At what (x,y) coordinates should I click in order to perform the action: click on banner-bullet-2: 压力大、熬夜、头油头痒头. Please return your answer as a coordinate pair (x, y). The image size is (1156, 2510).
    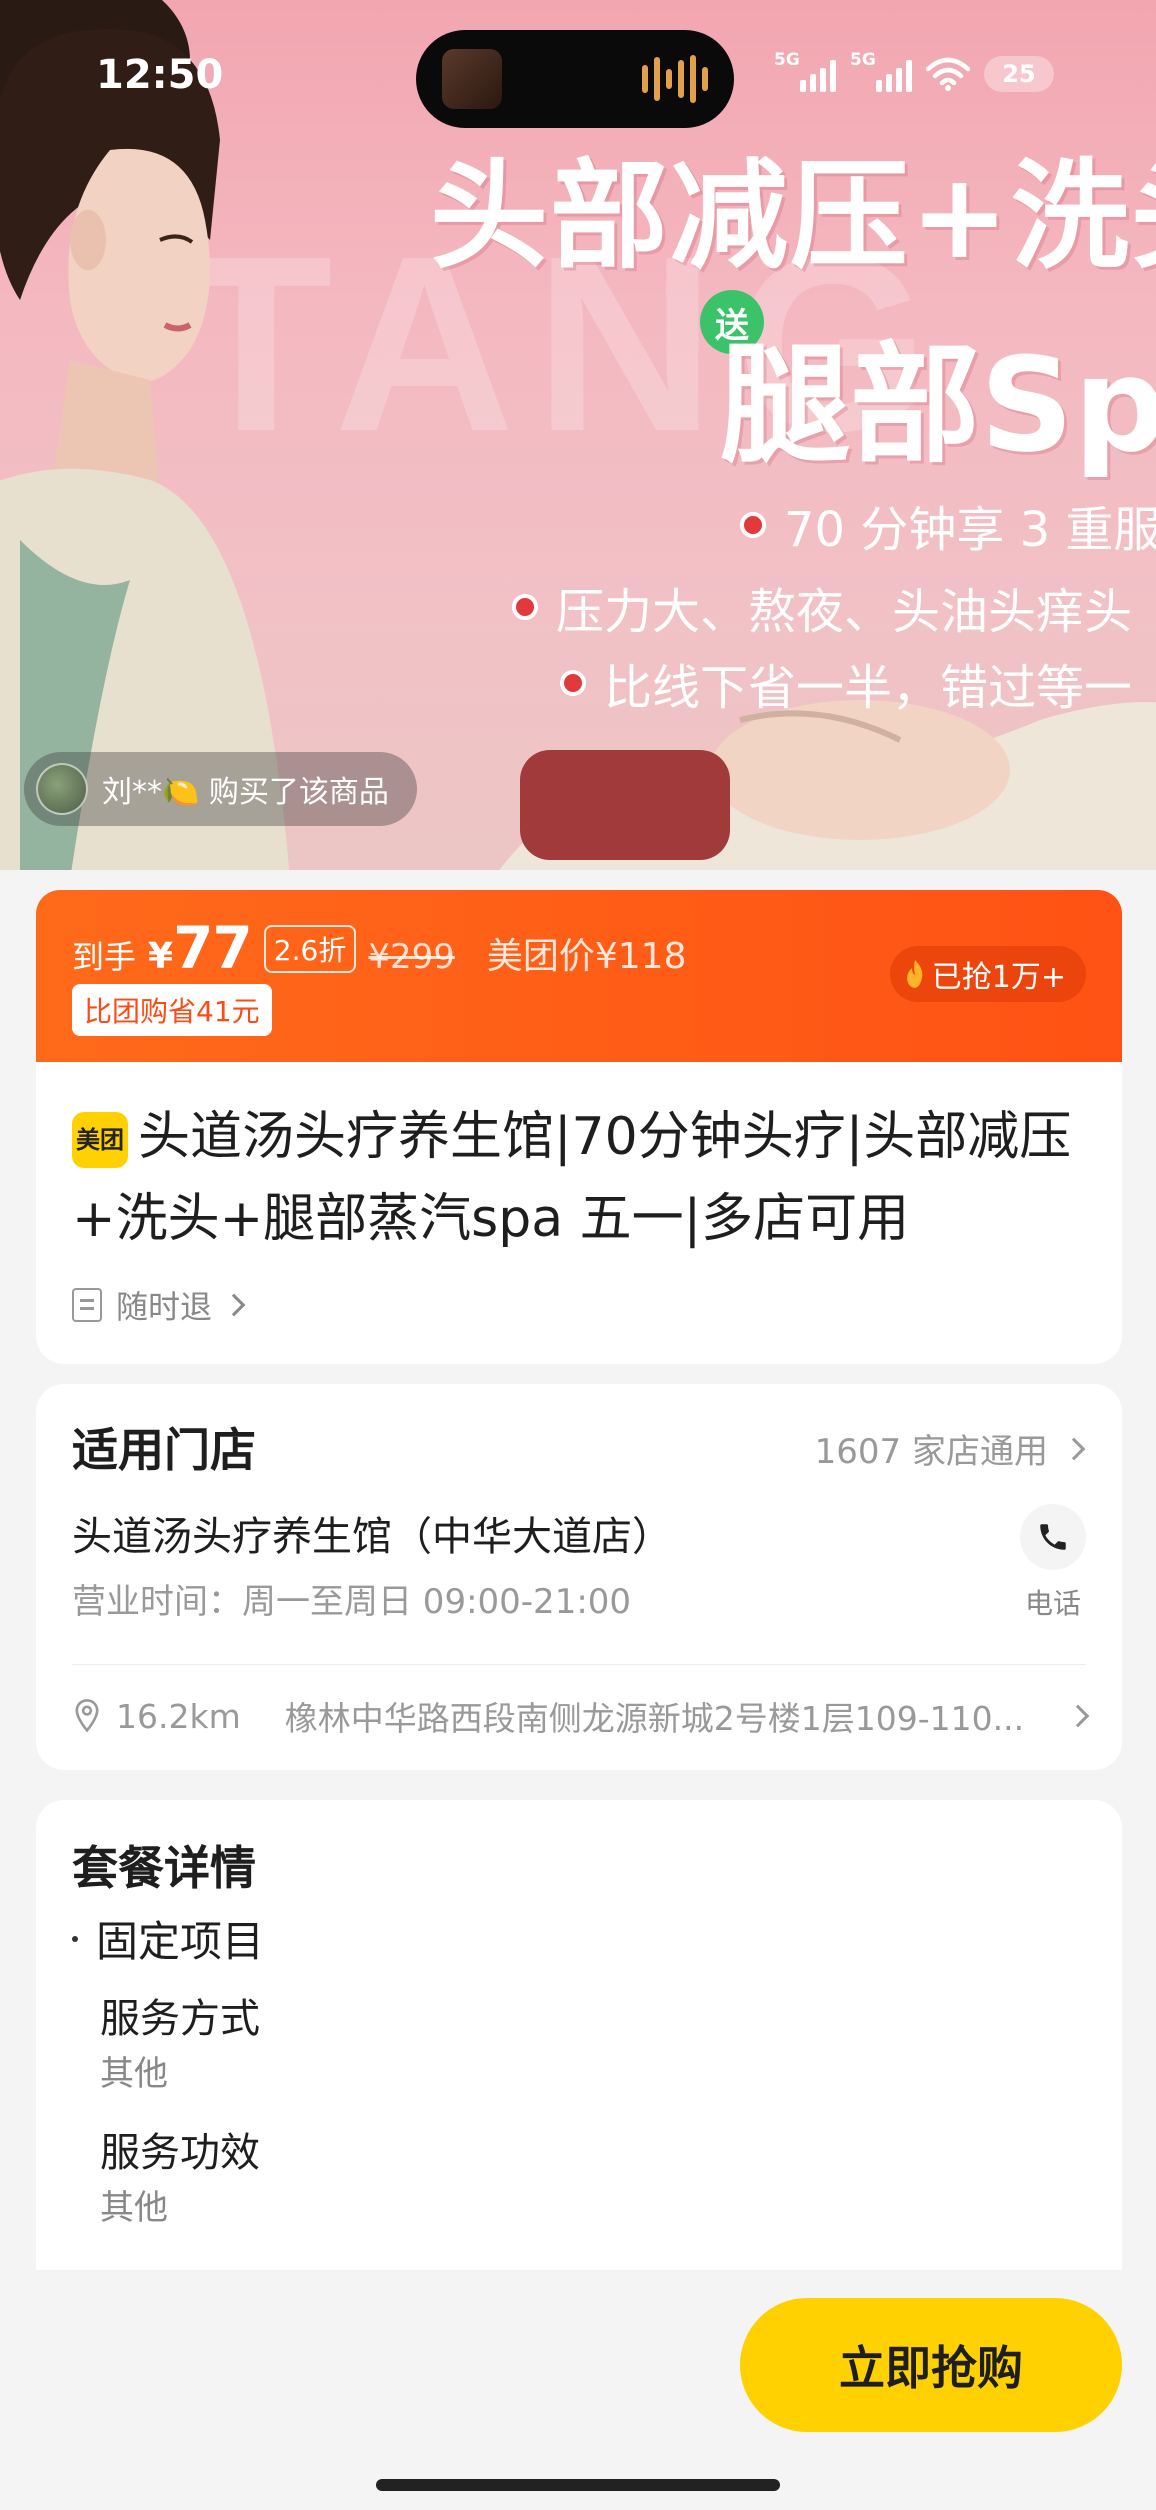
    Looking at the image, I should click on (822, 607).